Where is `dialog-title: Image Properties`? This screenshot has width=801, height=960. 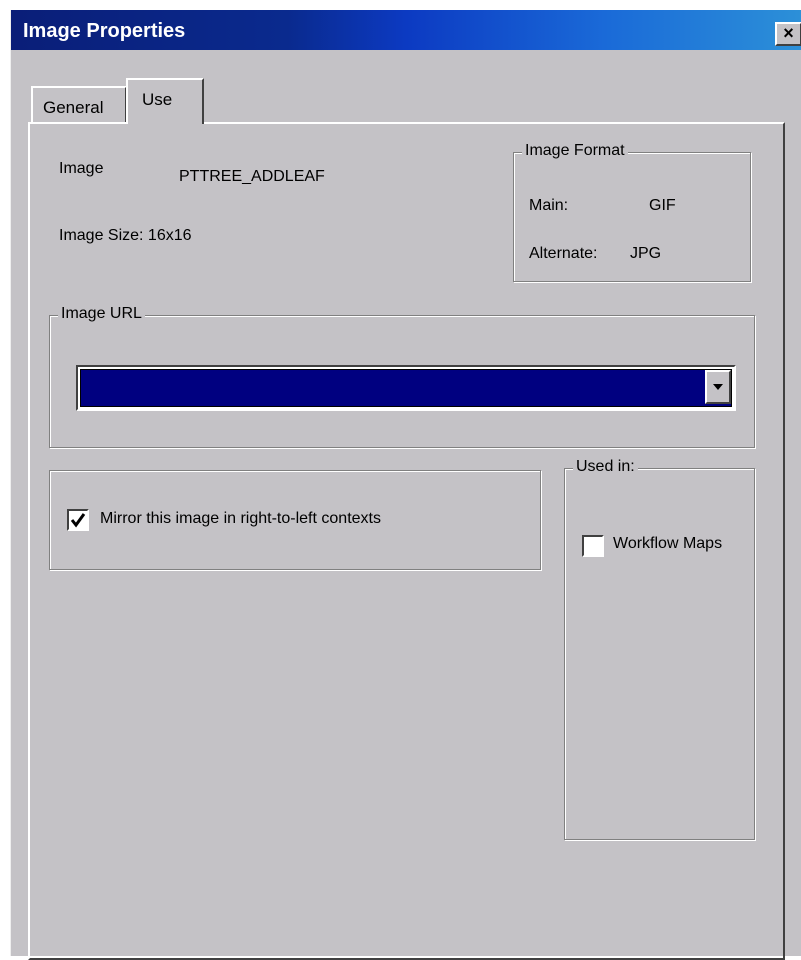
dialog-title: Image Properties is located at coordinates (104, 31).